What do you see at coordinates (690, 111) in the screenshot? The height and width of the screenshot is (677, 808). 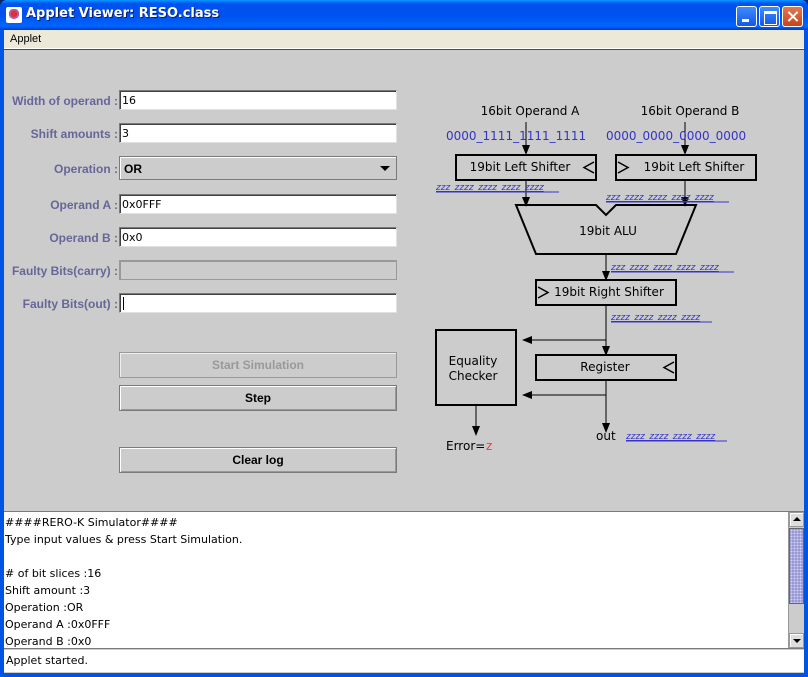 I see `operand-b-title: 16bit Operand B` at bounding box center [690, 111].